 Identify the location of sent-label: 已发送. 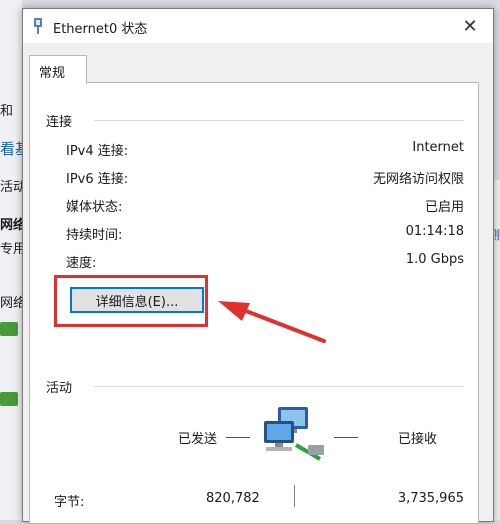
(198, 439).